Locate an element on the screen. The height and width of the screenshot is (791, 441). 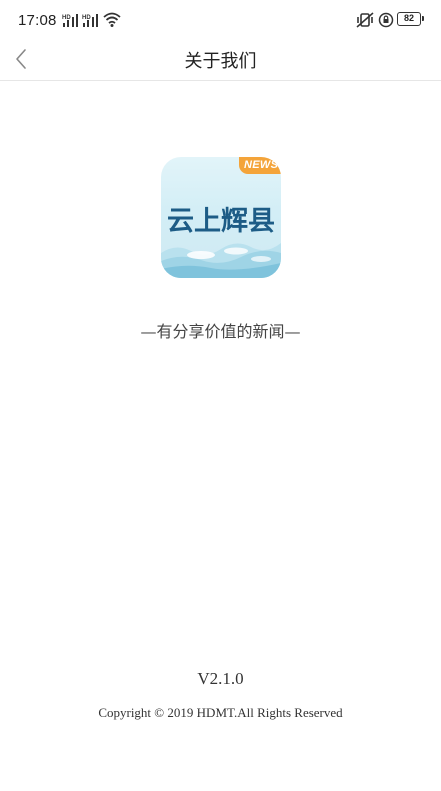
wifi-icon is located at coordinates (112, 19).